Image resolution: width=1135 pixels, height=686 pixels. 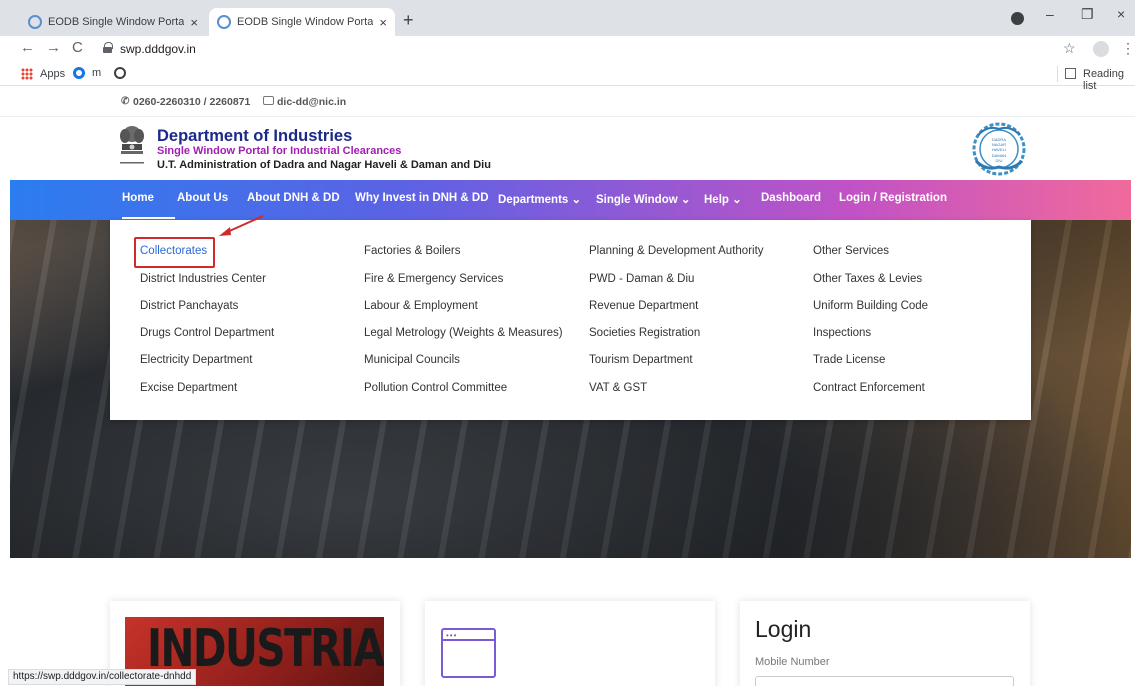 I want to click on menu-item: Revenue Department, so click(x=643, y=306).